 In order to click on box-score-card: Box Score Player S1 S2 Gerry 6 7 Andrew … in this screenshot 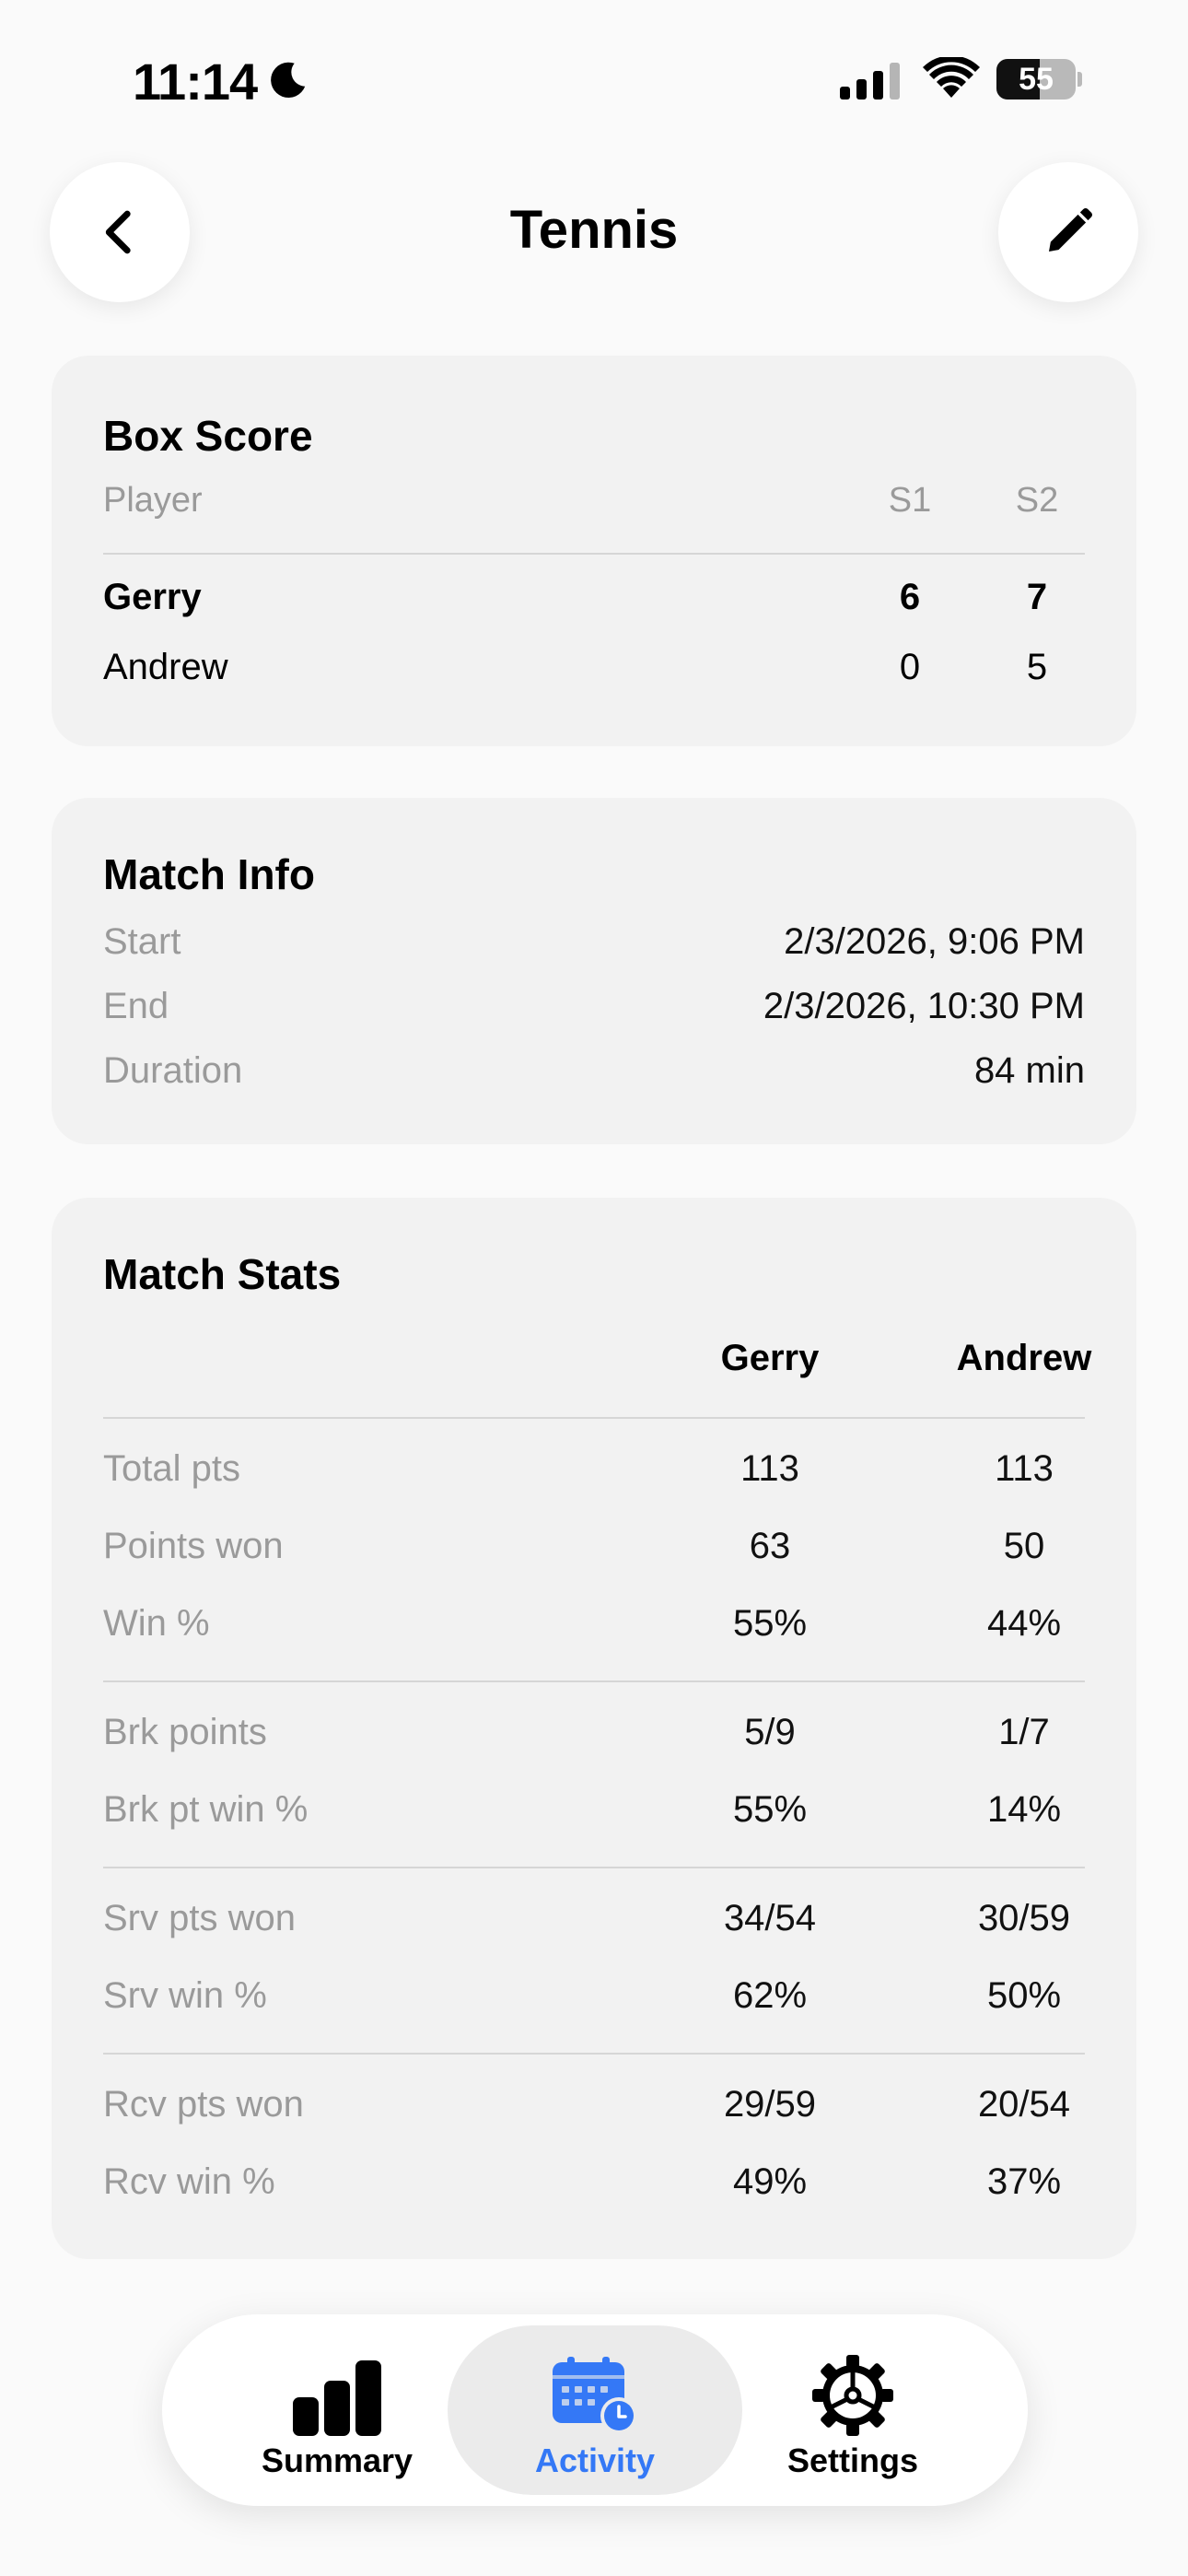, I will do `click(594, 551)`.